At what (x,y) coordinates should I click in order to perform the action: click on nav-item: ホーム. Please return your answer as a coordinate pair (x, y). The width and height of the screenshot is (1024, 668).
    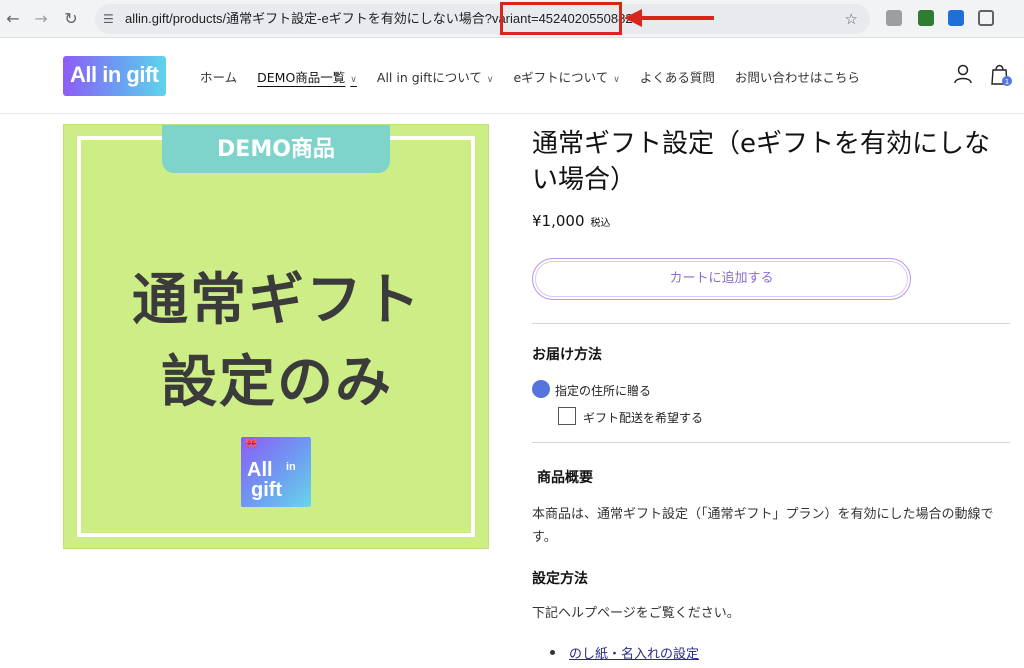
    Looking at the image, I should click on (218, 76).